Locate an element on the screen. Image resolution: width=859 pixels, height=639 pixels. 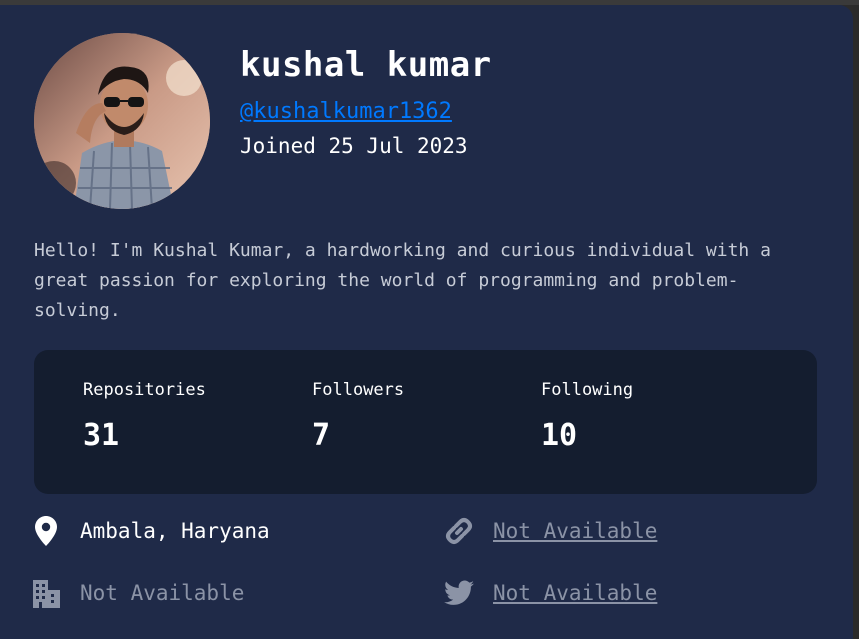
window-right-edge is located at coordinates (856, 322).